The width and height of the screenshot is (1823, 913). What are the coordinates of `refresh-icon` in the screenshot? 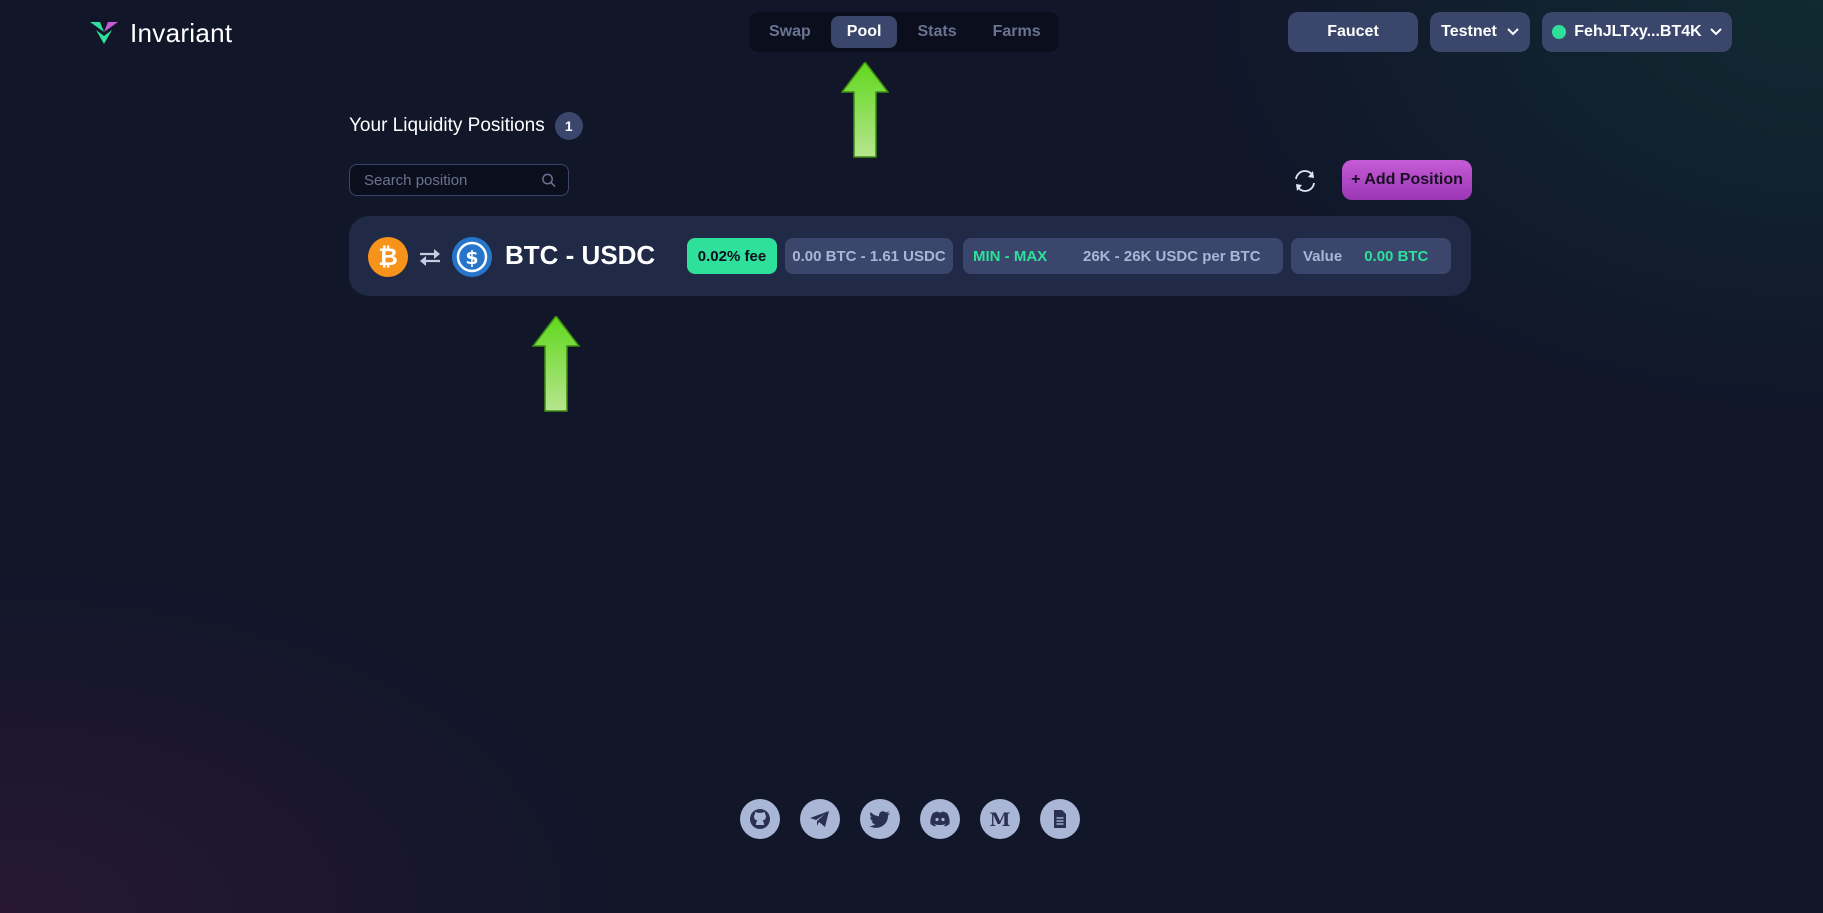 It's located at (1305, 181).